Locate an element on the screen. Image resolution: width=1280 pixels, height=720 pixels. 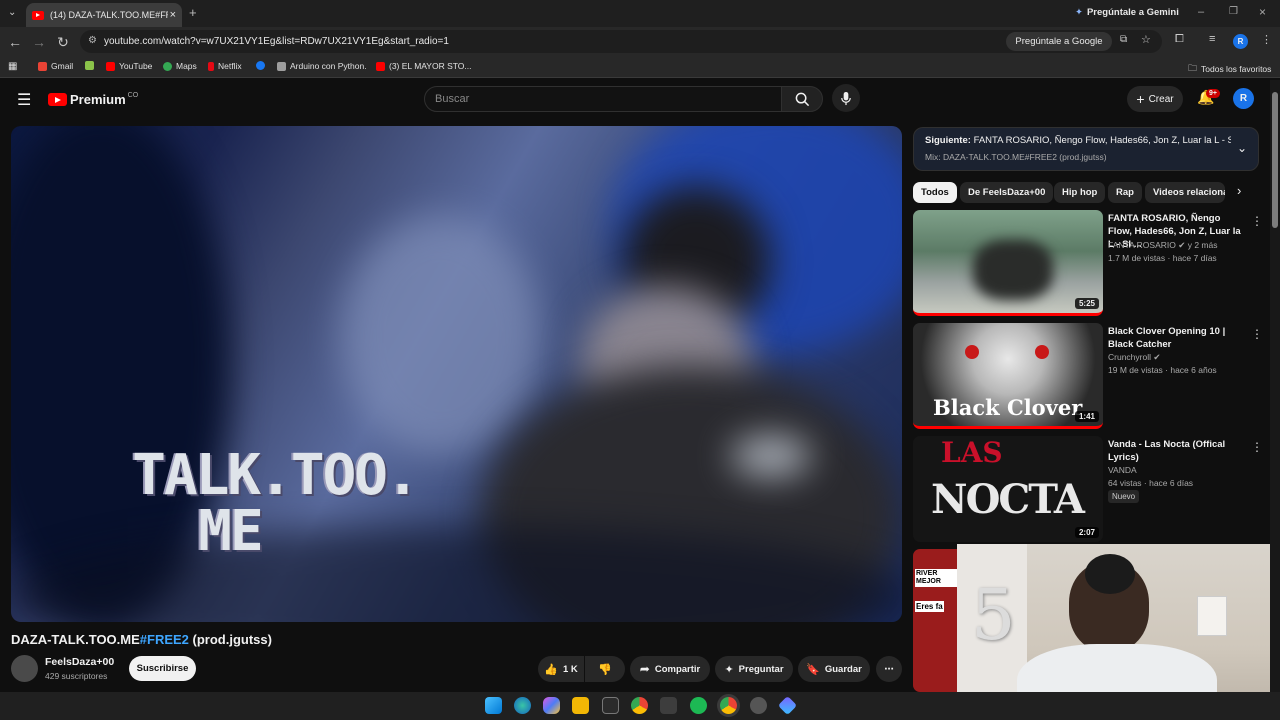
bookmark-label: Gmail is located at coordinates (62, 66).